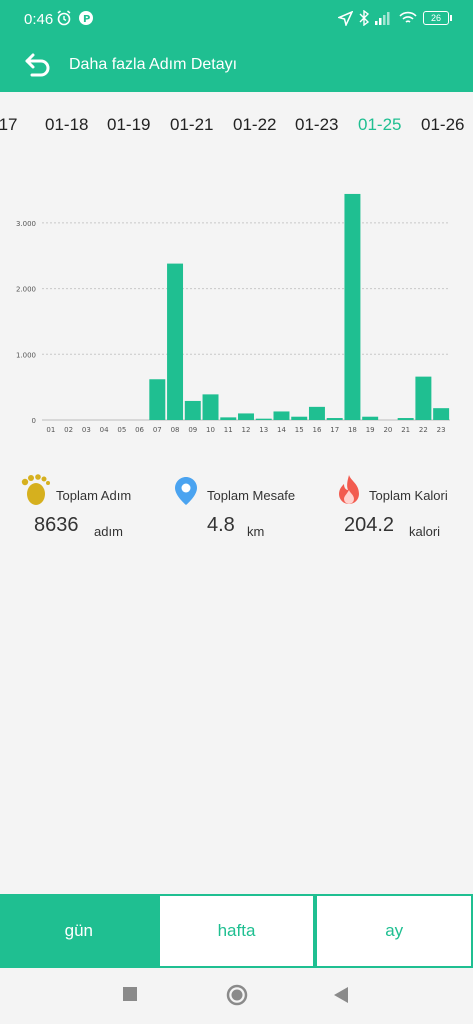  Describe the element at coordinates (349, 489) in the screenshot. I see `flame-icon` at that location.